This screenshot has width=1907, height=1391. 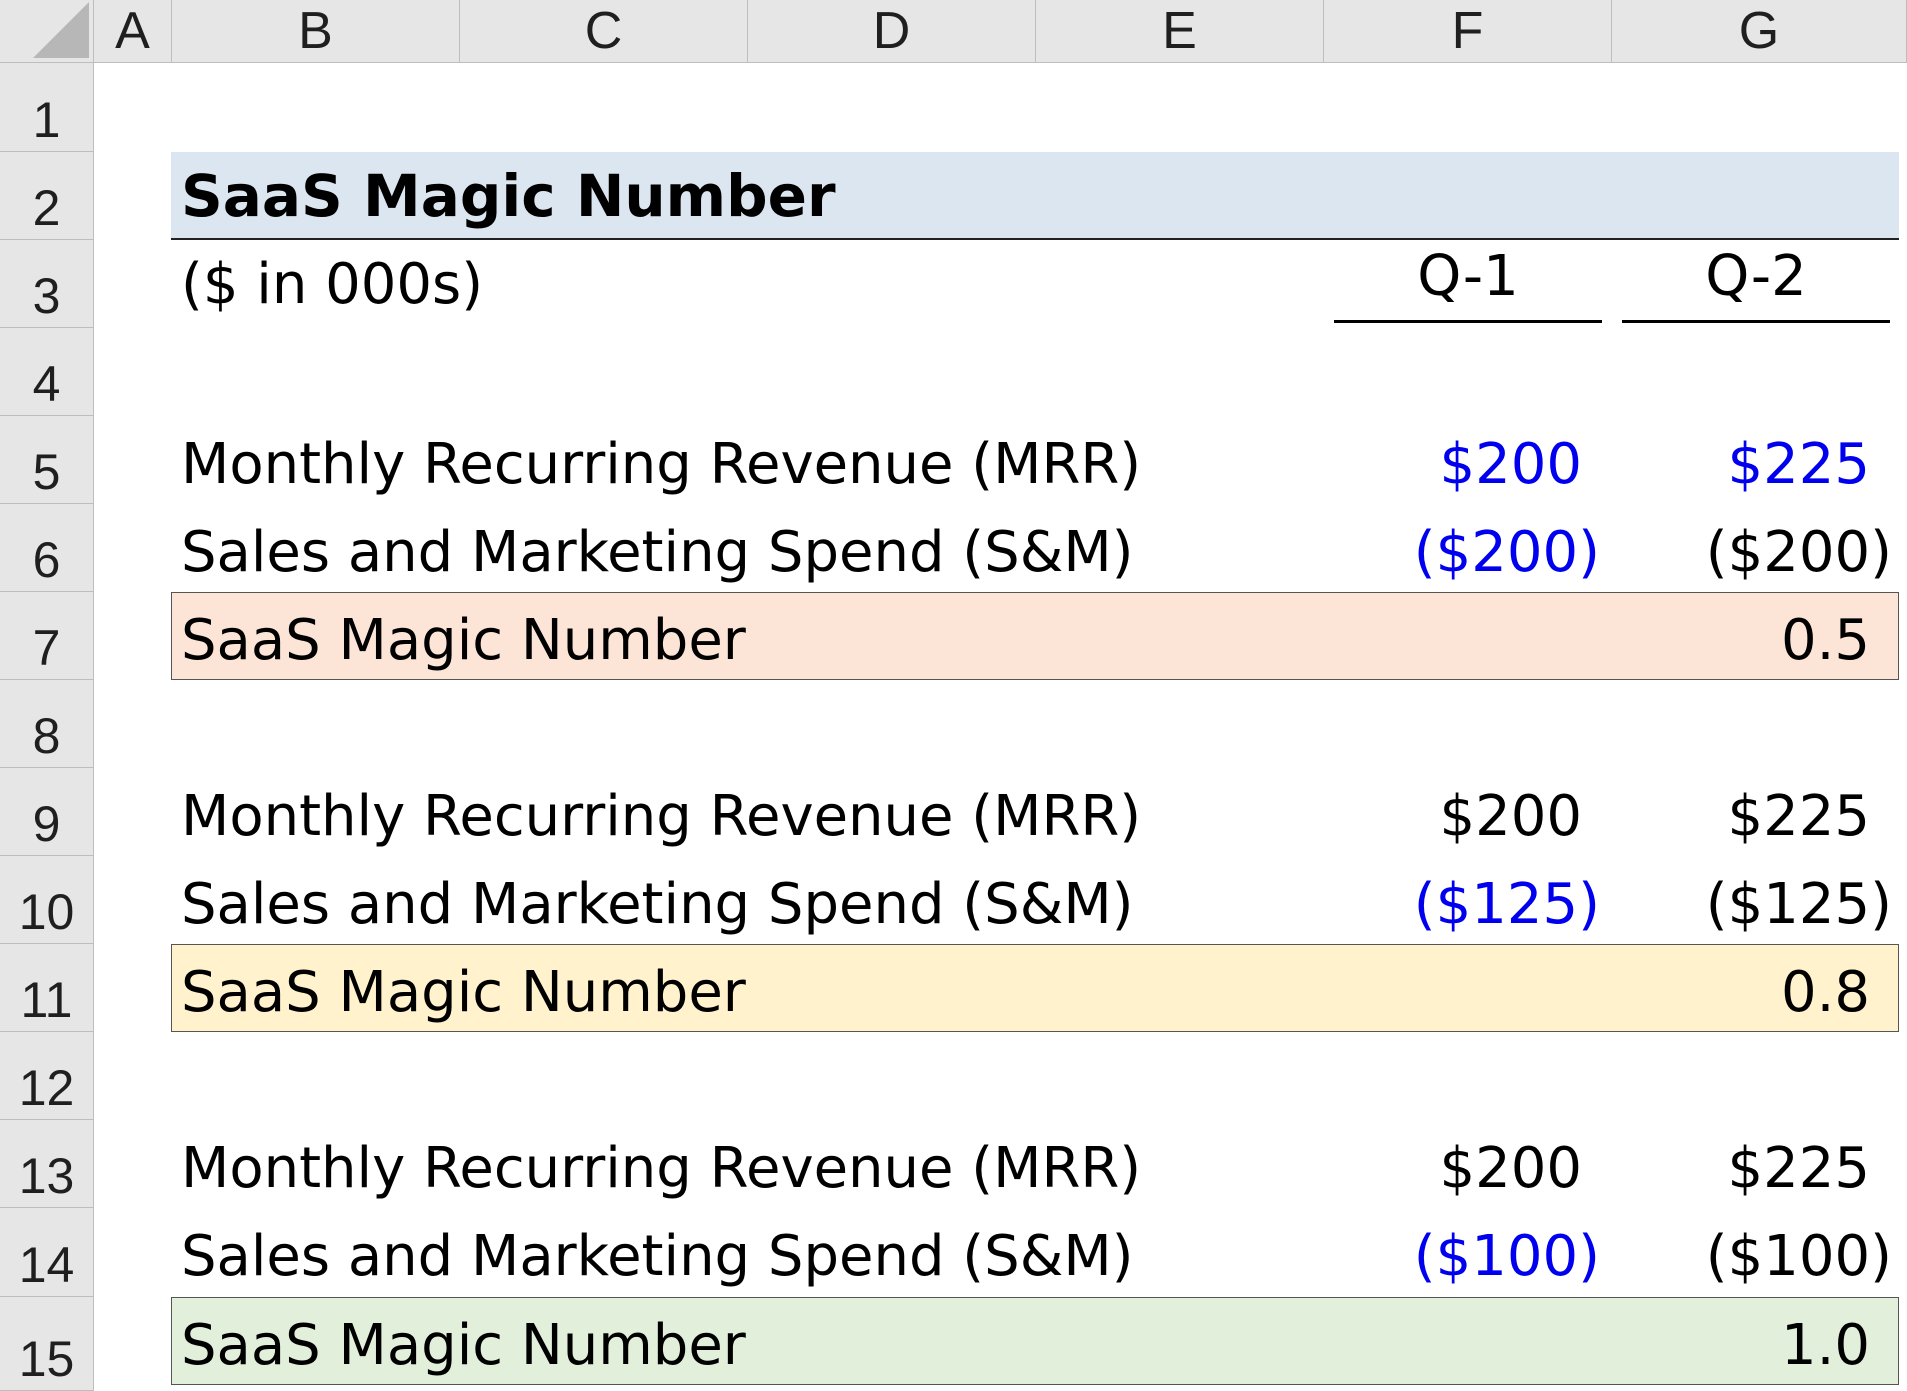 I want to click on row-header-15: 15, so click(x=47, y=1344).